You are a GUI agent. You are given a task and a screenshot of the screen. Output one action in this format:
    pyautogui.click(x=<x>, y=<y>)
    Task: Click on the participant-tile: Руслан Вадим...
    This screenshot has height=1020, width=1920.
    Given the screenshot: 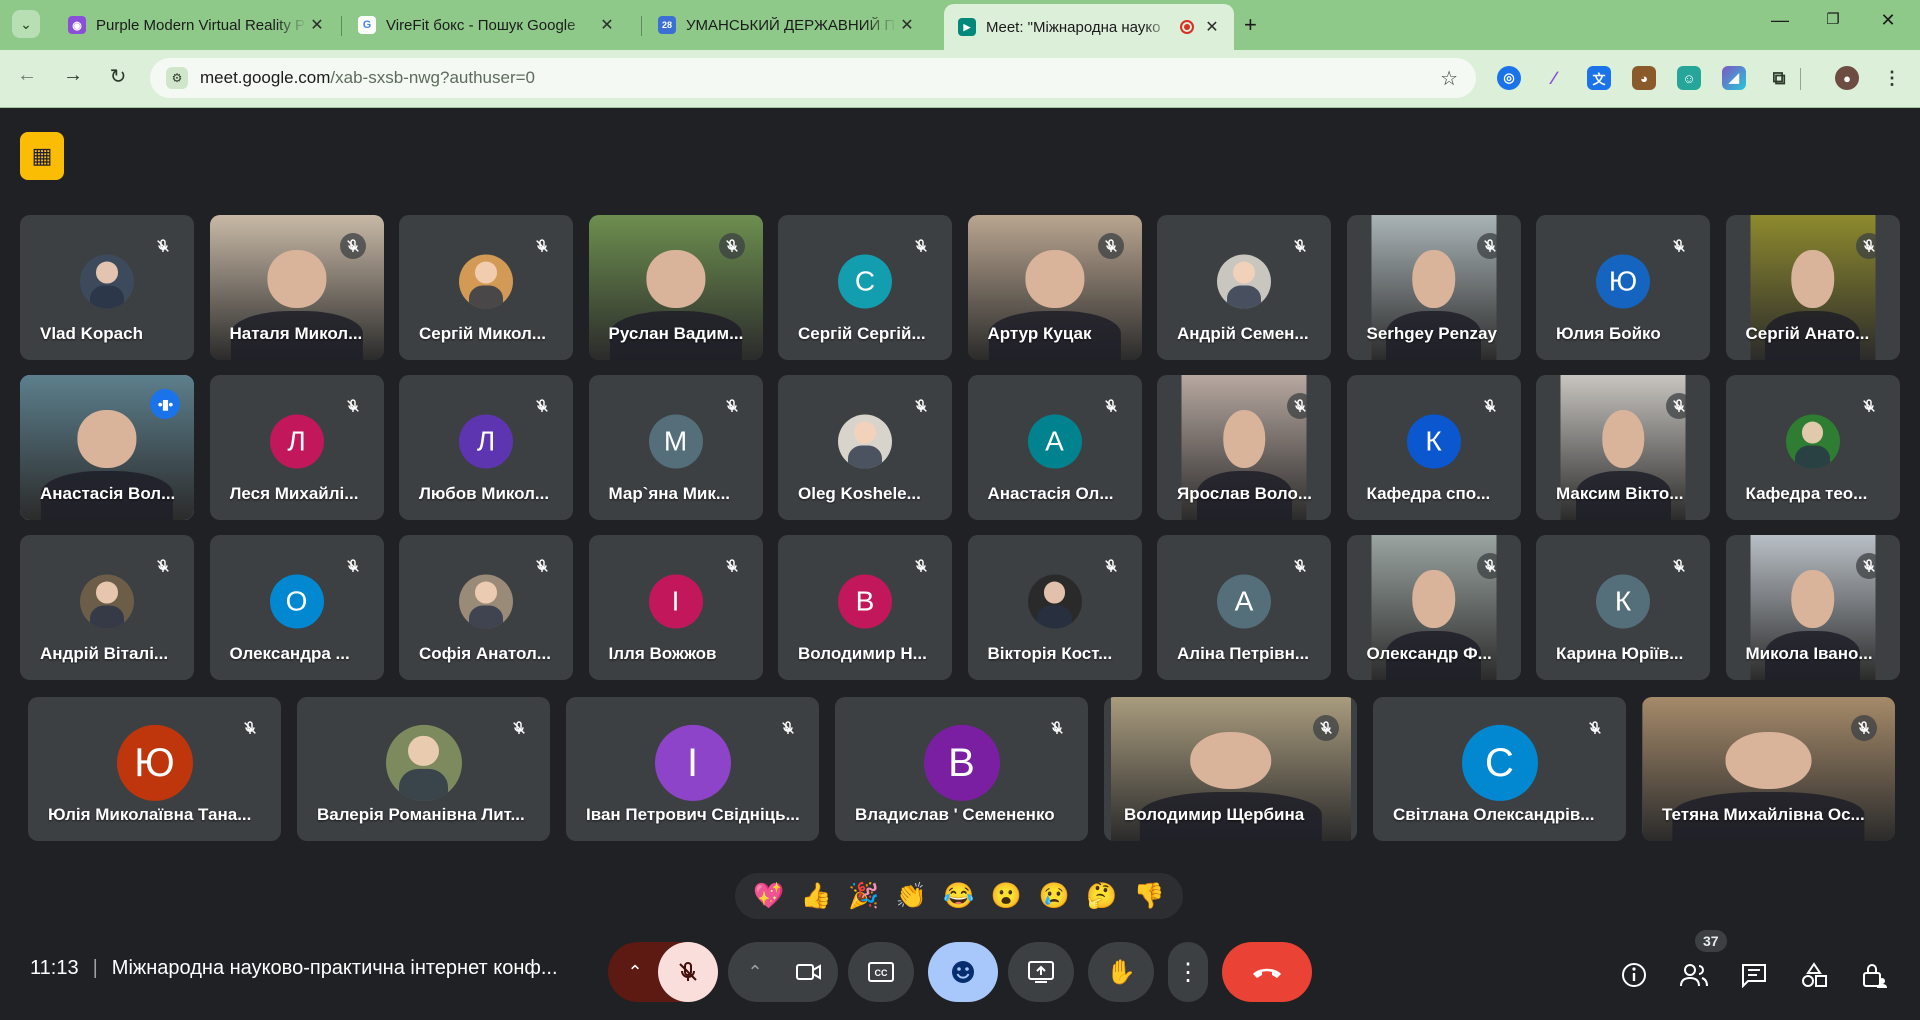 What is the action you would take?
    pyautogui.click(x=675, y=287)
    